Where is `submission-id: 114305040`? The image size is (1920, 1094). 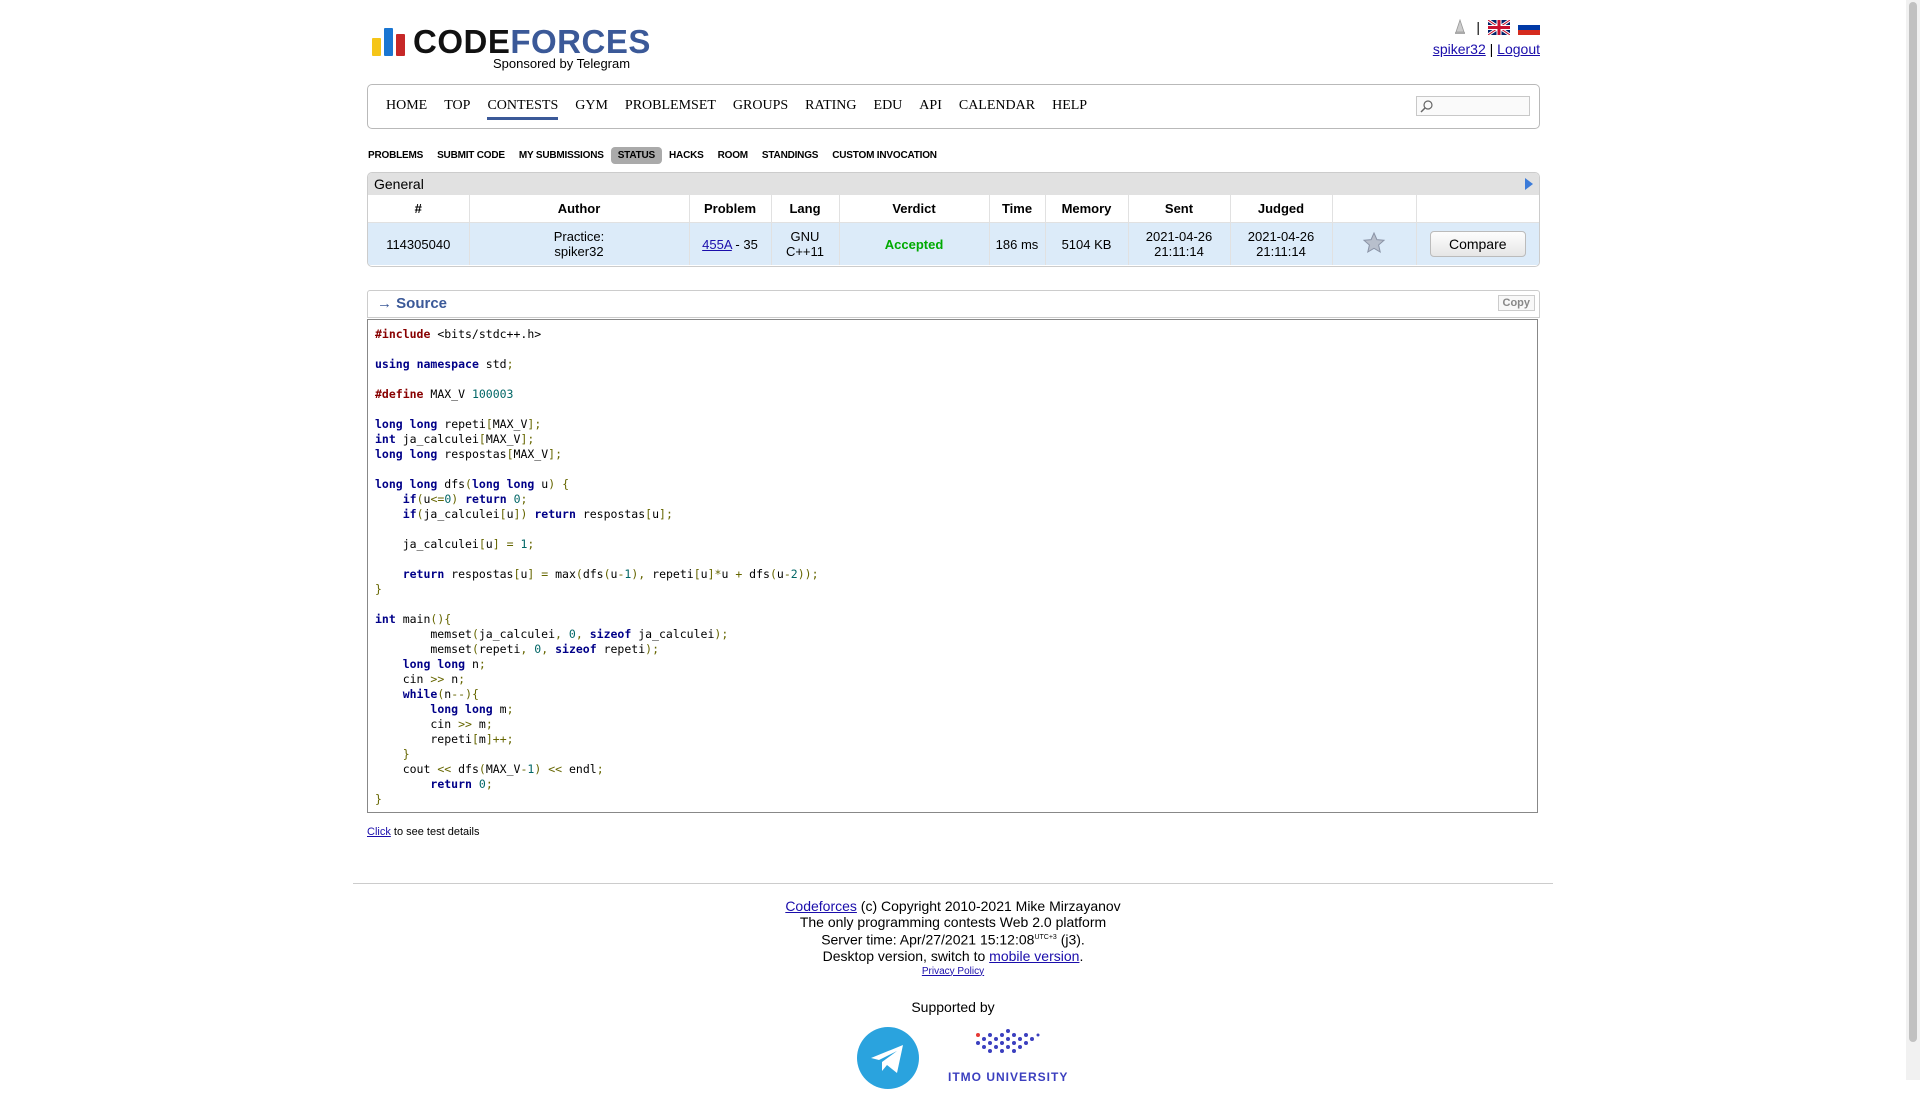
submission-id: 114305040 is located at coordinates (419, 243).